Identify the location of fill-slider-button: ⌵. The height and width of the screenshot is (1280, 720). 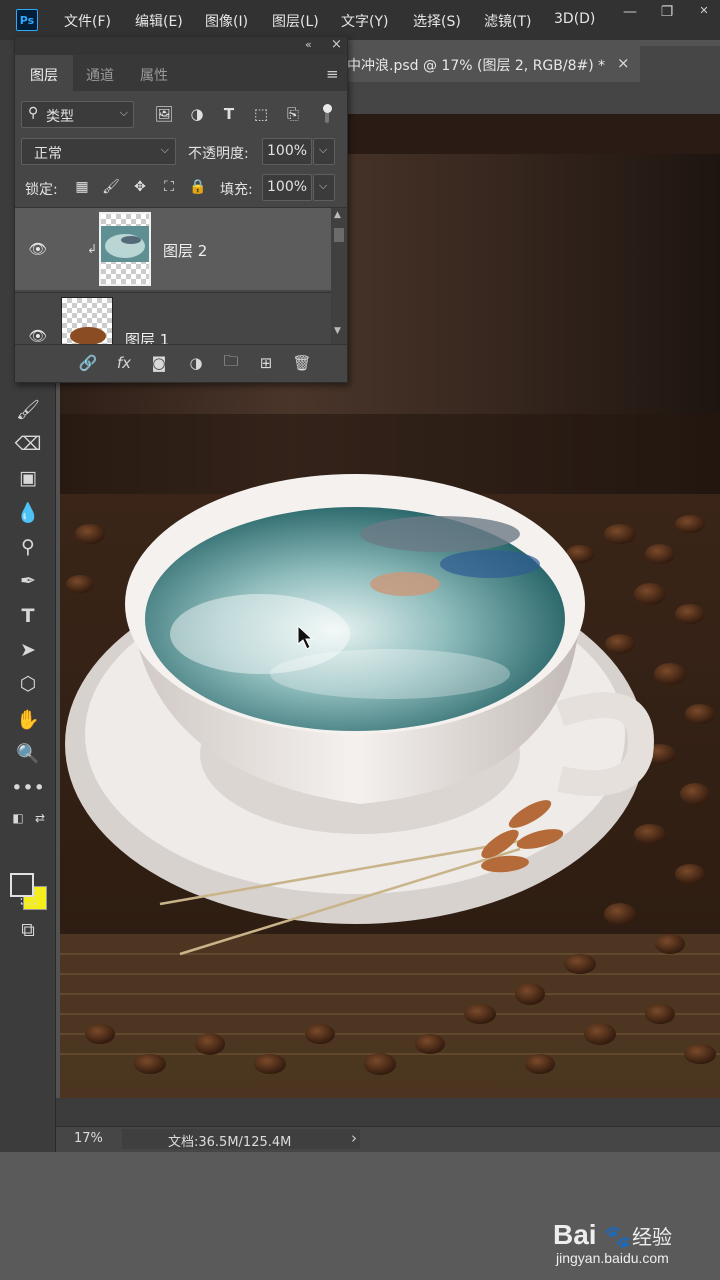
(324, 187).